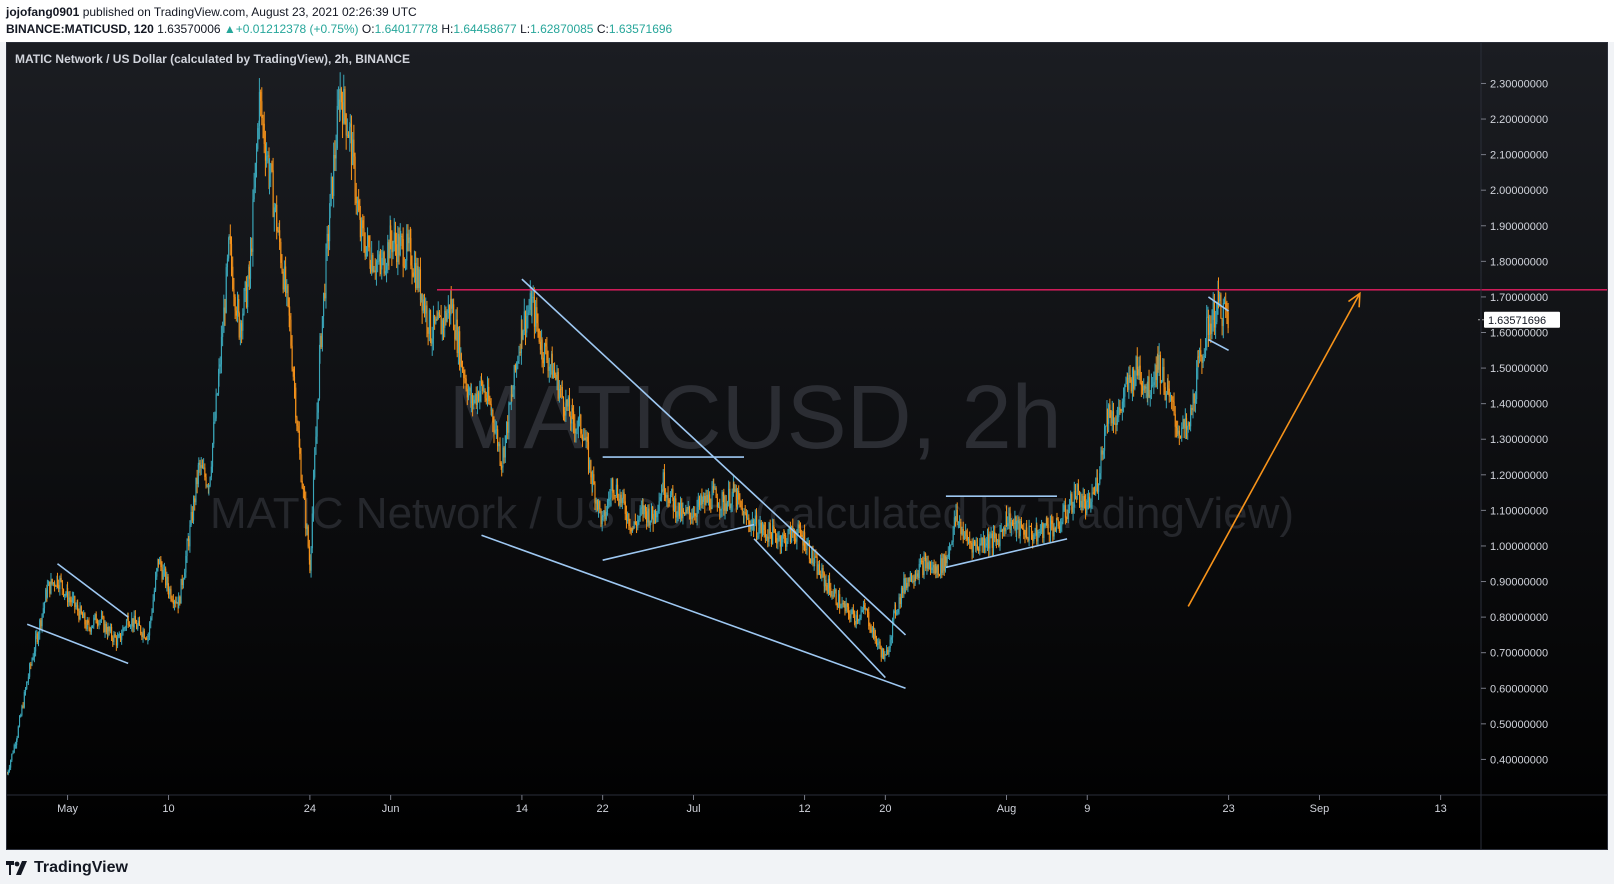 This screenshot has width=1614, height=884. What do you see at coordinates (67, 868) in the screenshot?
I see `tradingview-logo: TradingView` at bounding box center [67, 868].